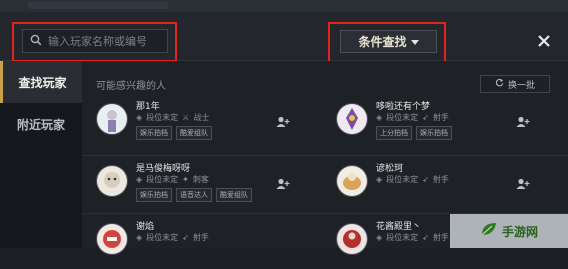 The width and height of the screenshot is (568, 269). I want to click on player-card: 谚松珂 ◈ 段位未定 ➶ 射手, so click(446, 186).